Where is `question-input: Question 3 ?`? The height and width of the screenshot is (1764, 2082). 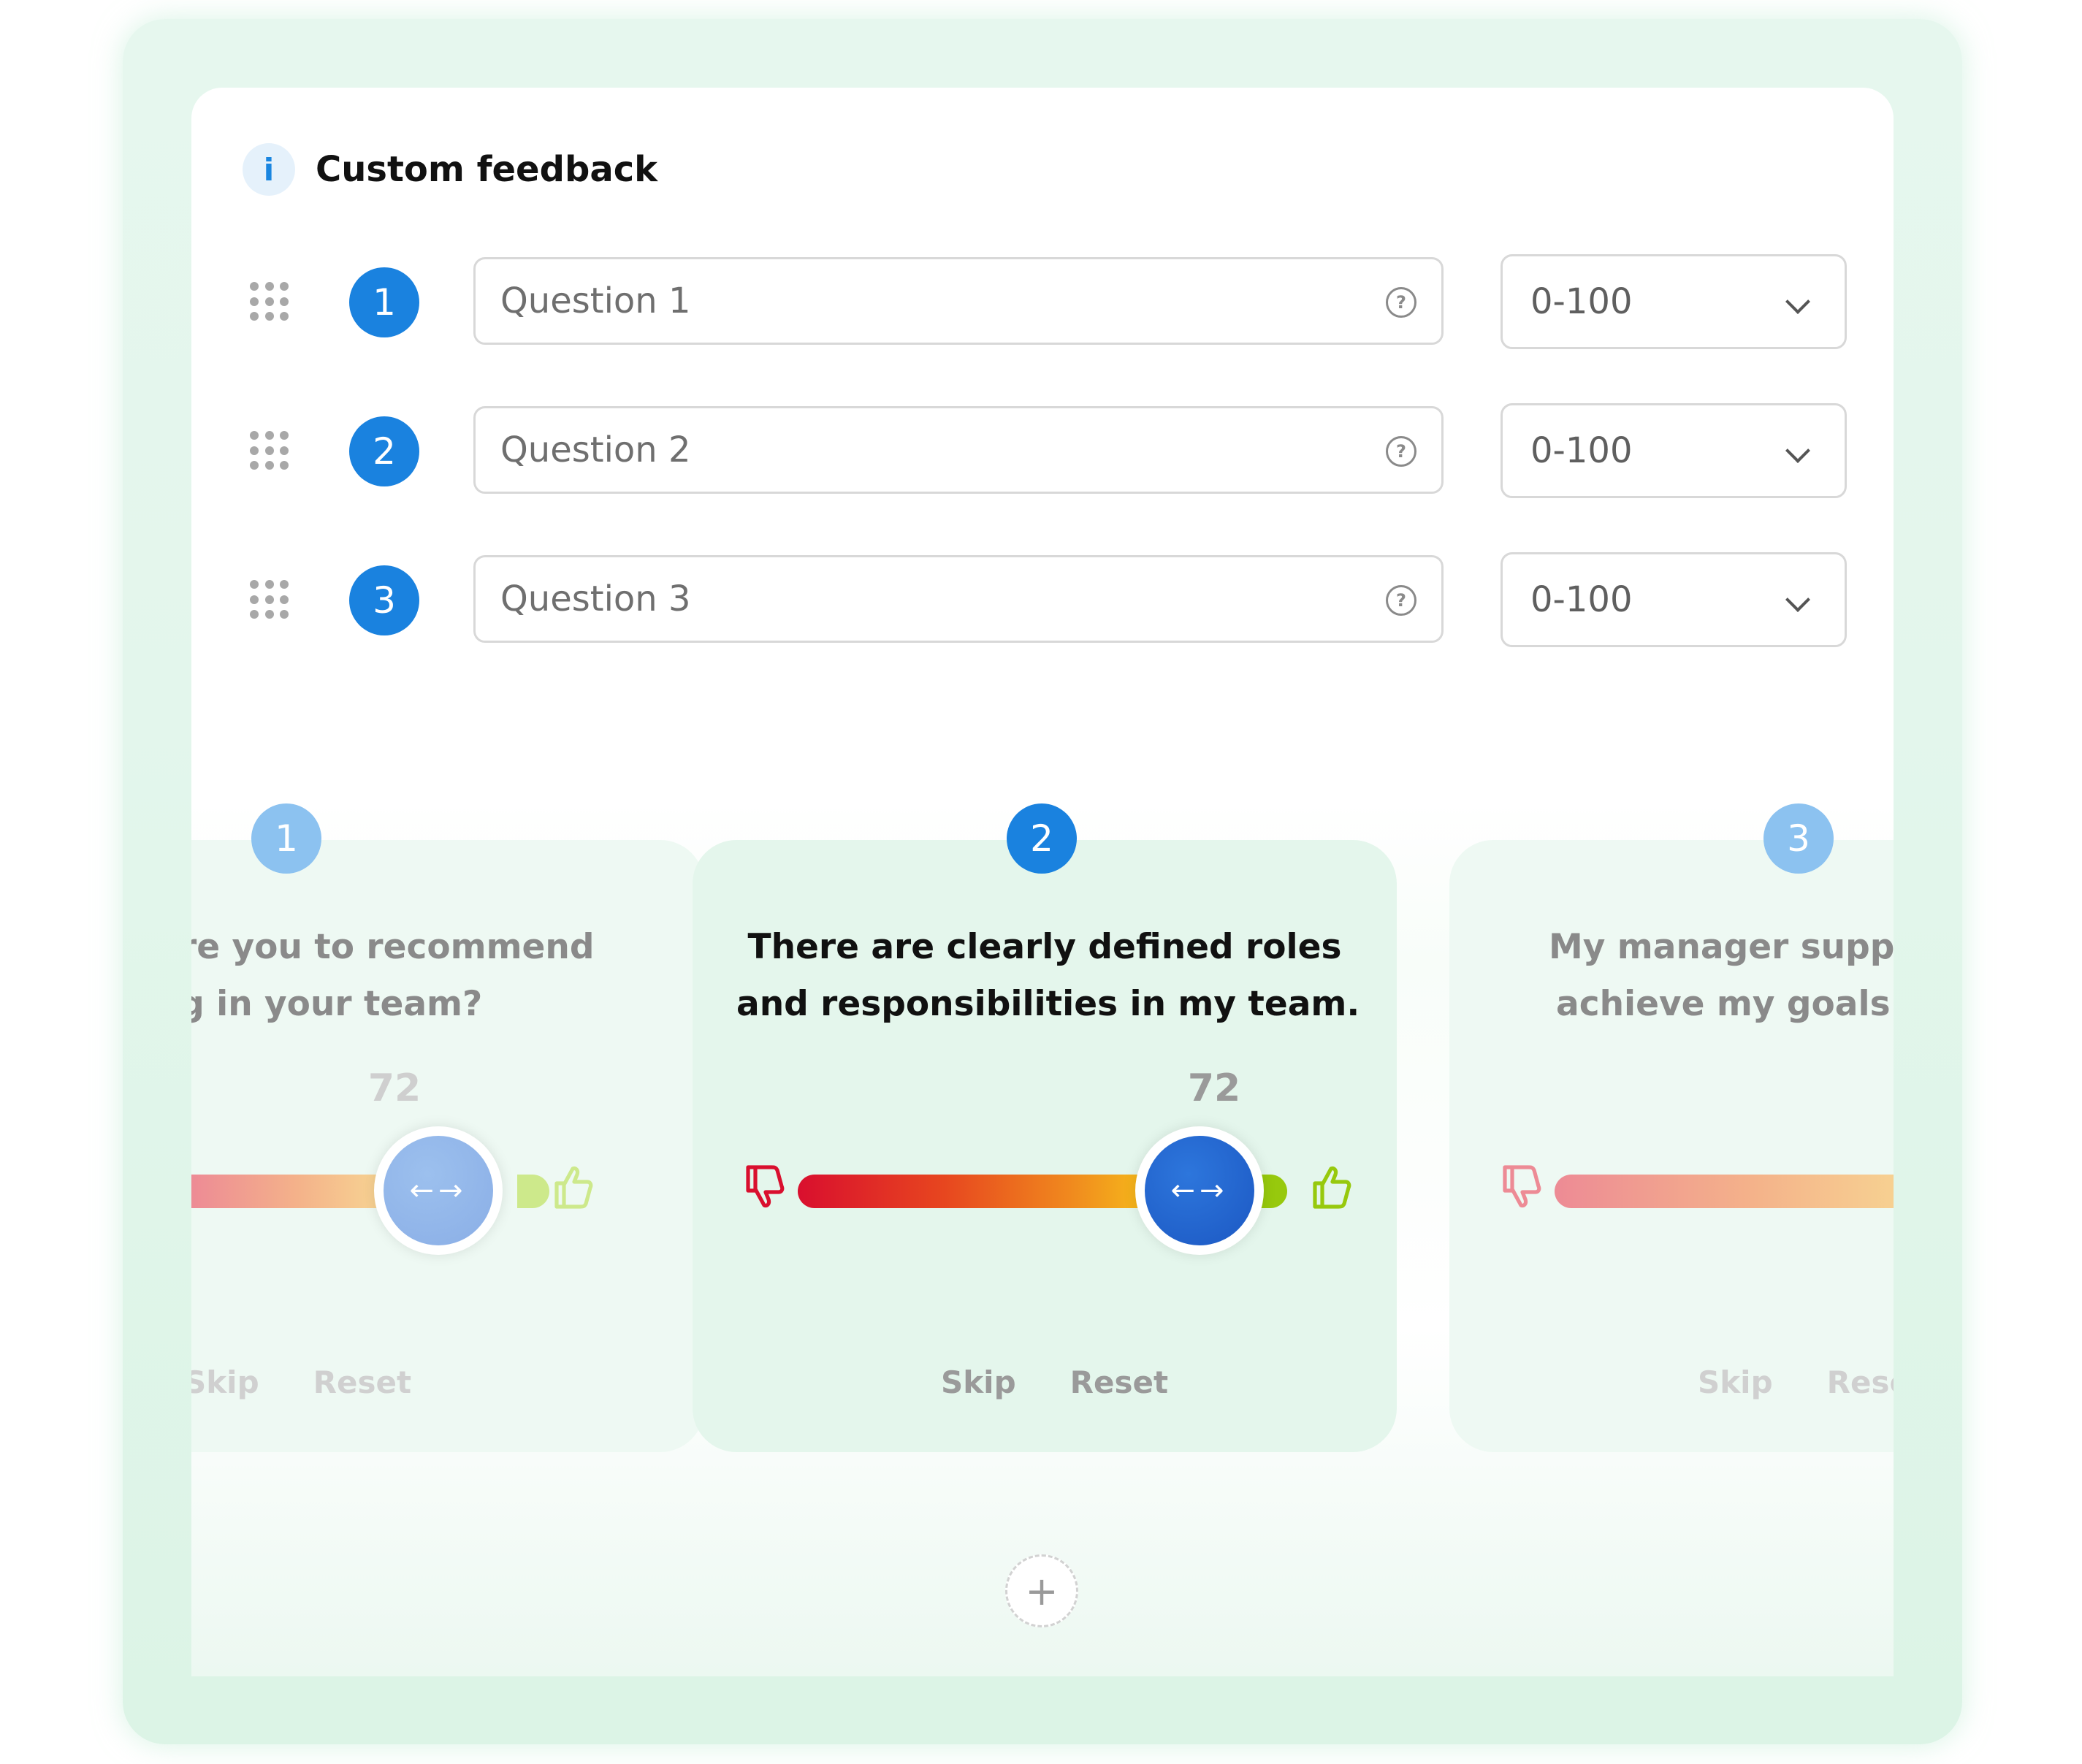
question-input: Question 3 ? is located at coordinates (958, 599).